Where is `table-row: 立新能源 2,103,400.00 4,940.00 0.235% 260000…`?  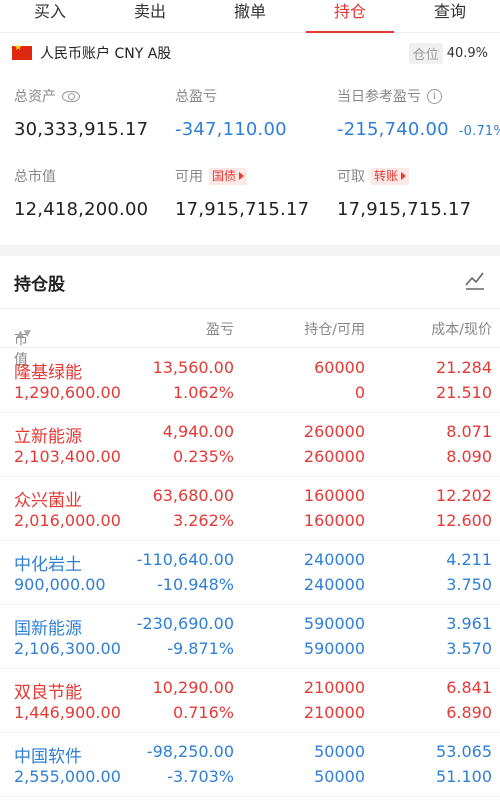 table-row: 立新能源 2,103,400.00 4,940.00 0.235% 260000… is located at coordinates (250, 445).